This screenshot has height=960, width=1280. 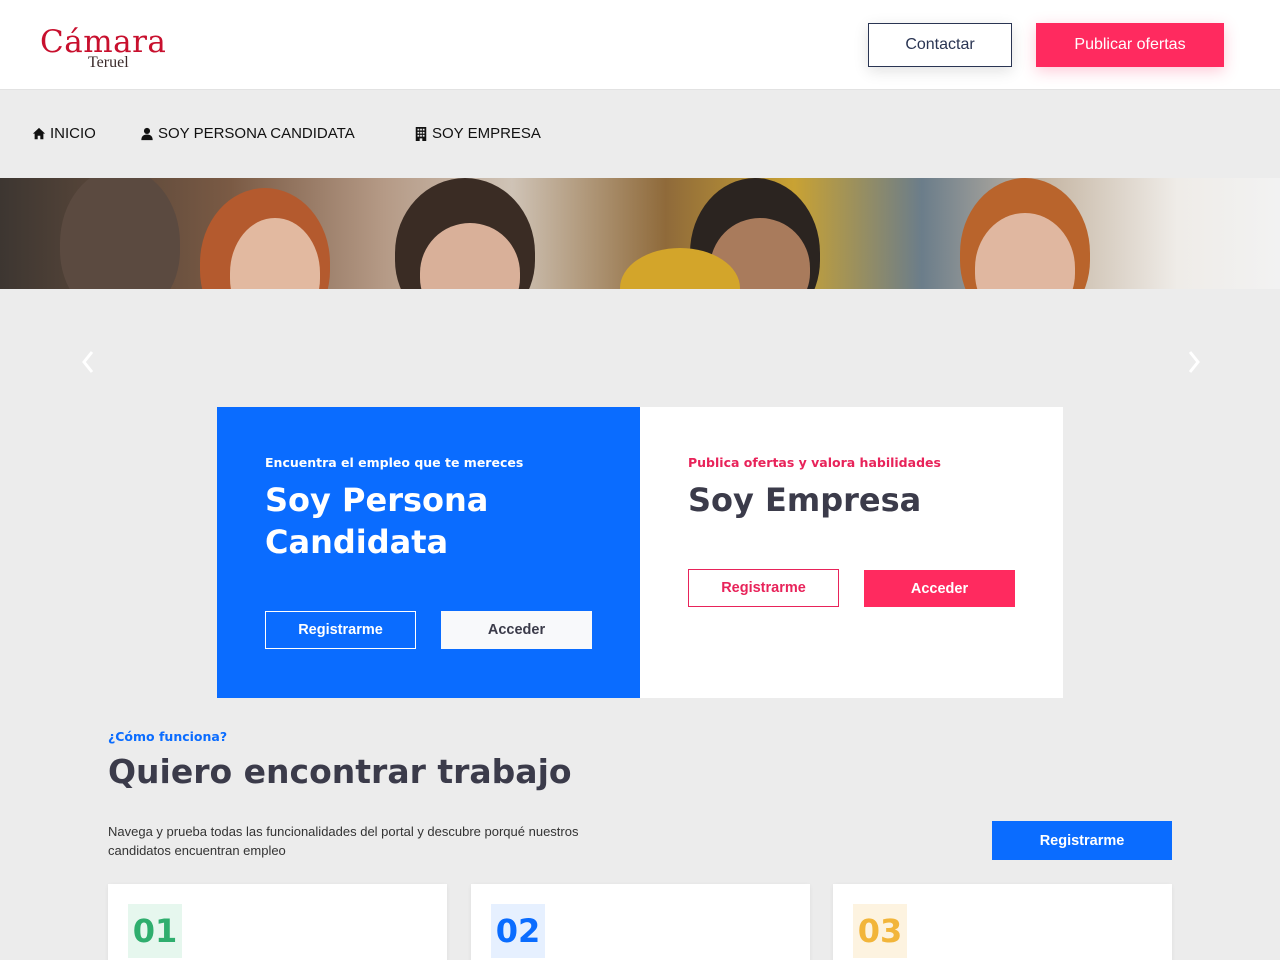 I want to click on user-icon, so click(x=147, y=133).